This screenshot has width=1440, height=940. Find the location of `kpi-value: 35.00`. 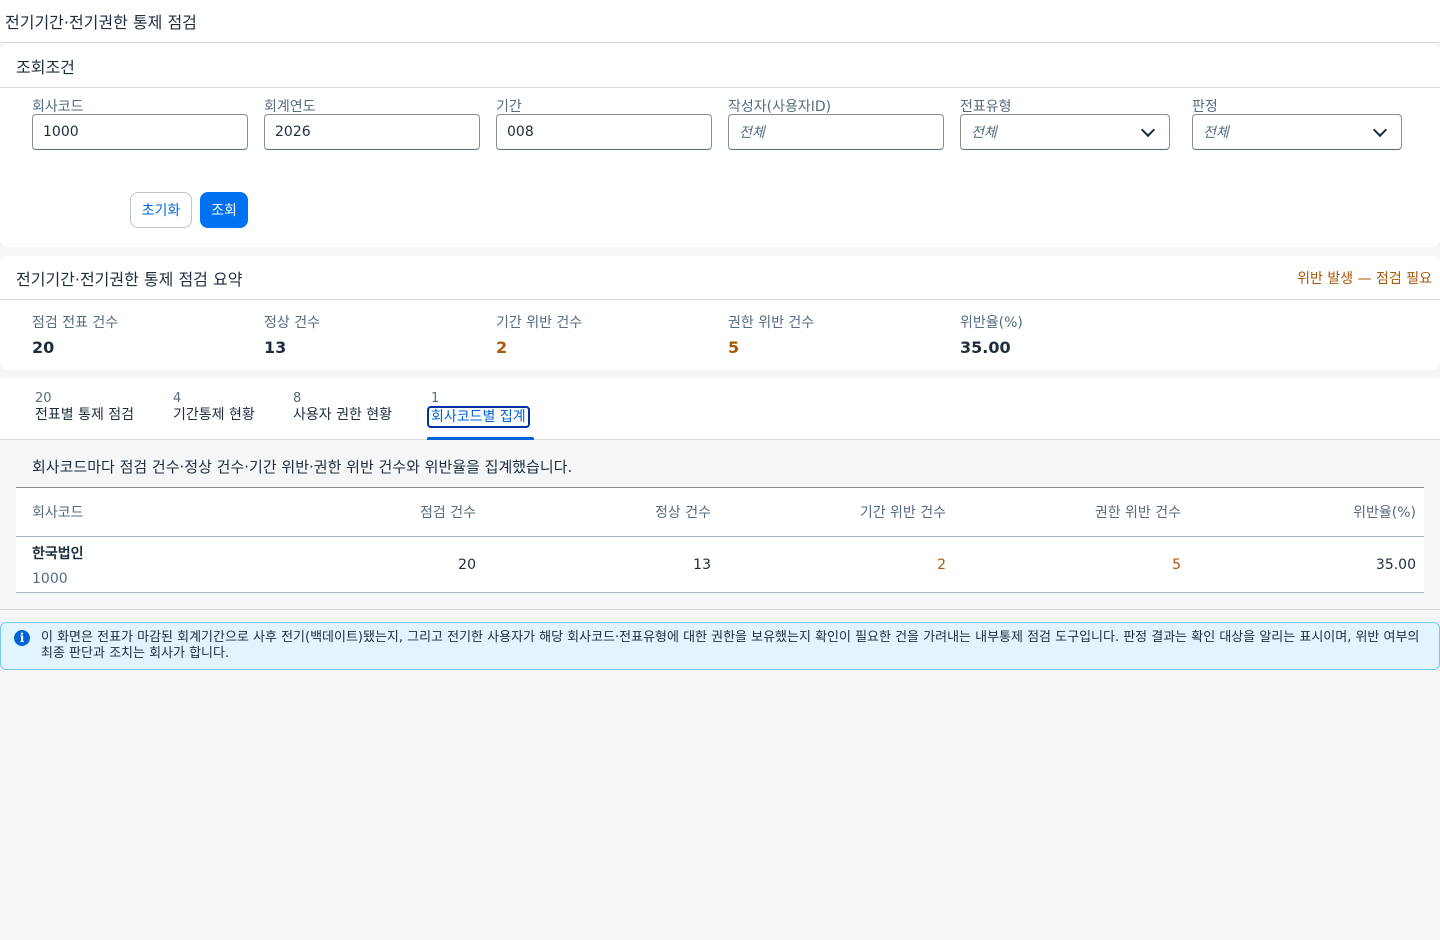

kpi-value: 35.00 is located at coordinates (985, 347).